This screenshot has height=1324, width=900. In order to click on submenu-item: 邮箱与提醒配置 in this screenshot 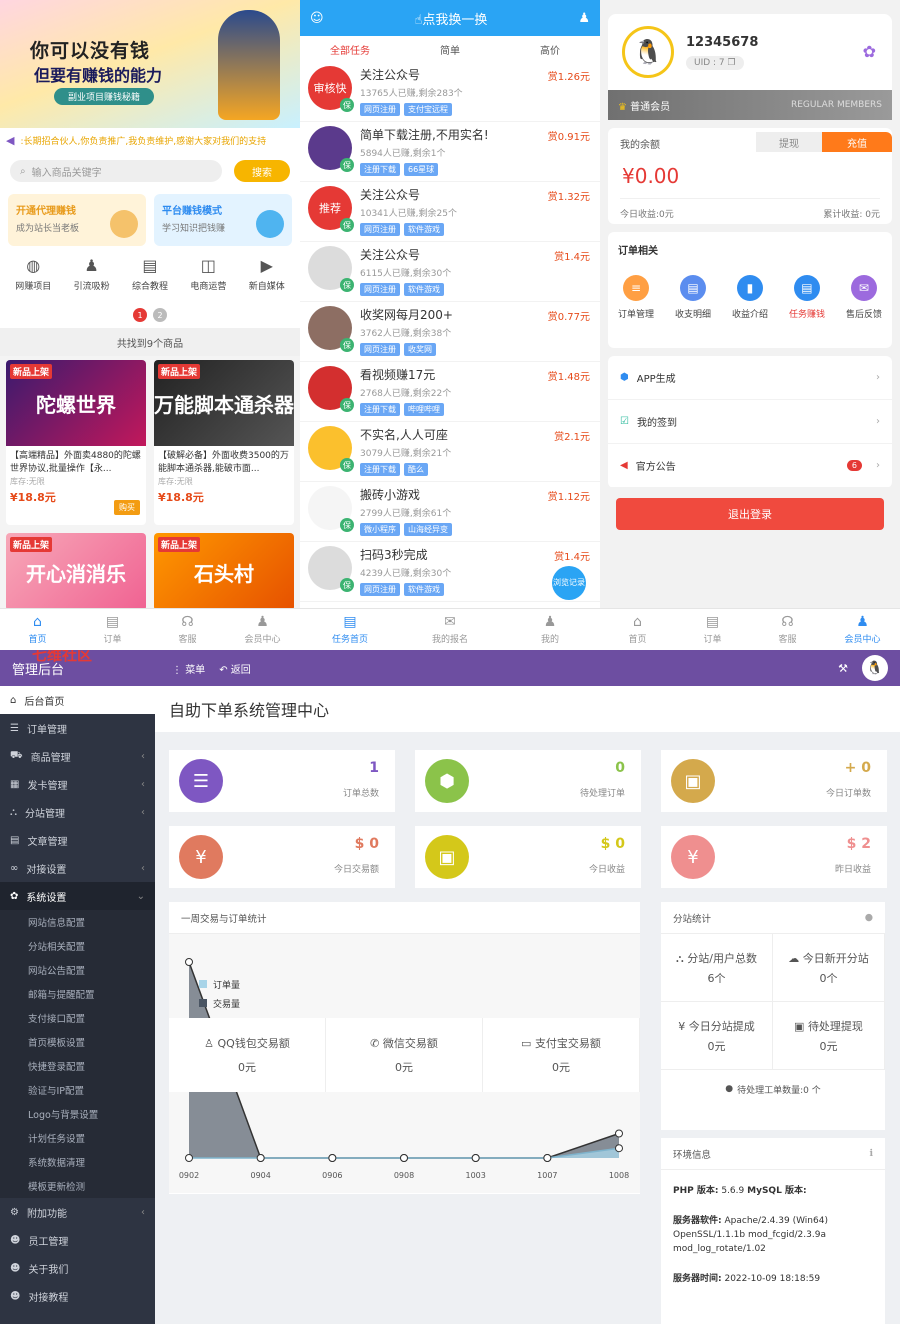, I will do `click(77, 994)`.